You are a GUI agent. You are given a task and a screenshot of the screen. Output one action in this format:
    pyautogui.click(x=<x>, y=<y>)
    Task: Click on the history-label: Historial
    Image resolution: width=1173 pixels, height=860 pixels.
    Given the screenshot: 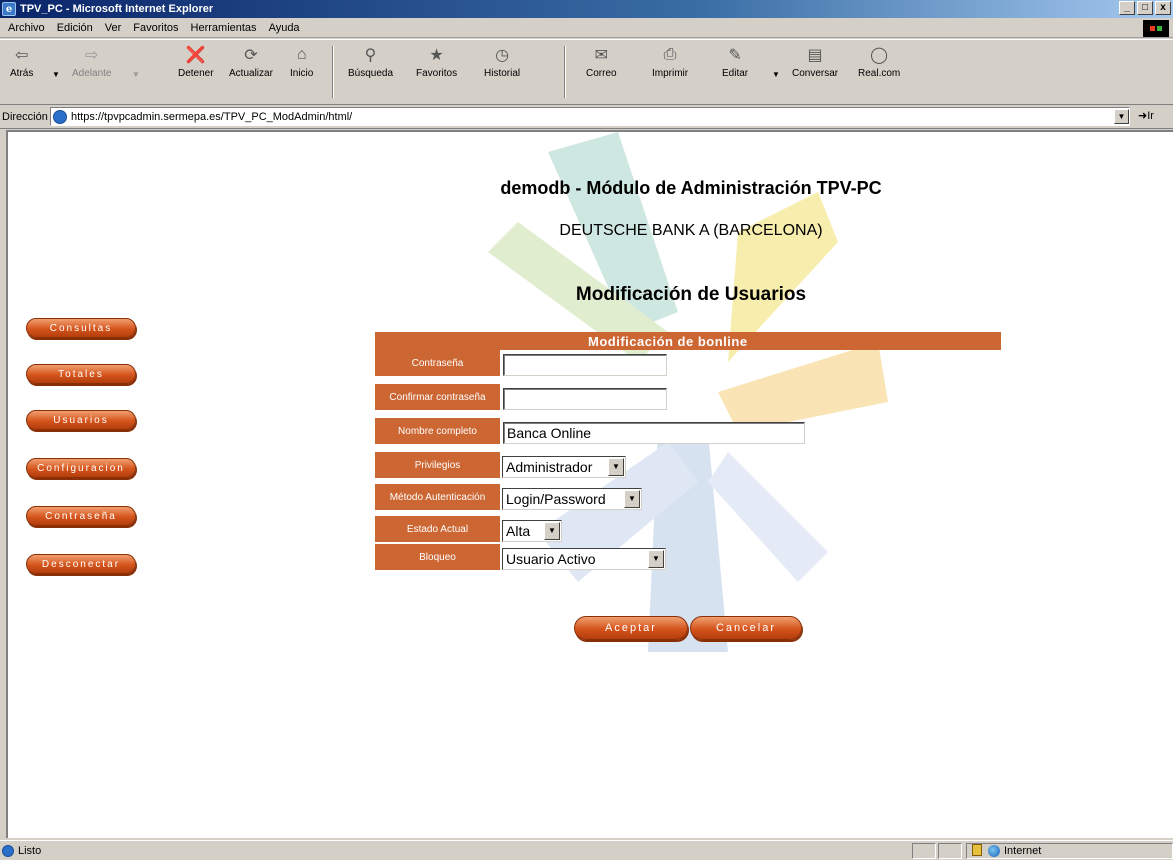 What is the action you would take?
    pyautogui.click(x=502, y=73)
    